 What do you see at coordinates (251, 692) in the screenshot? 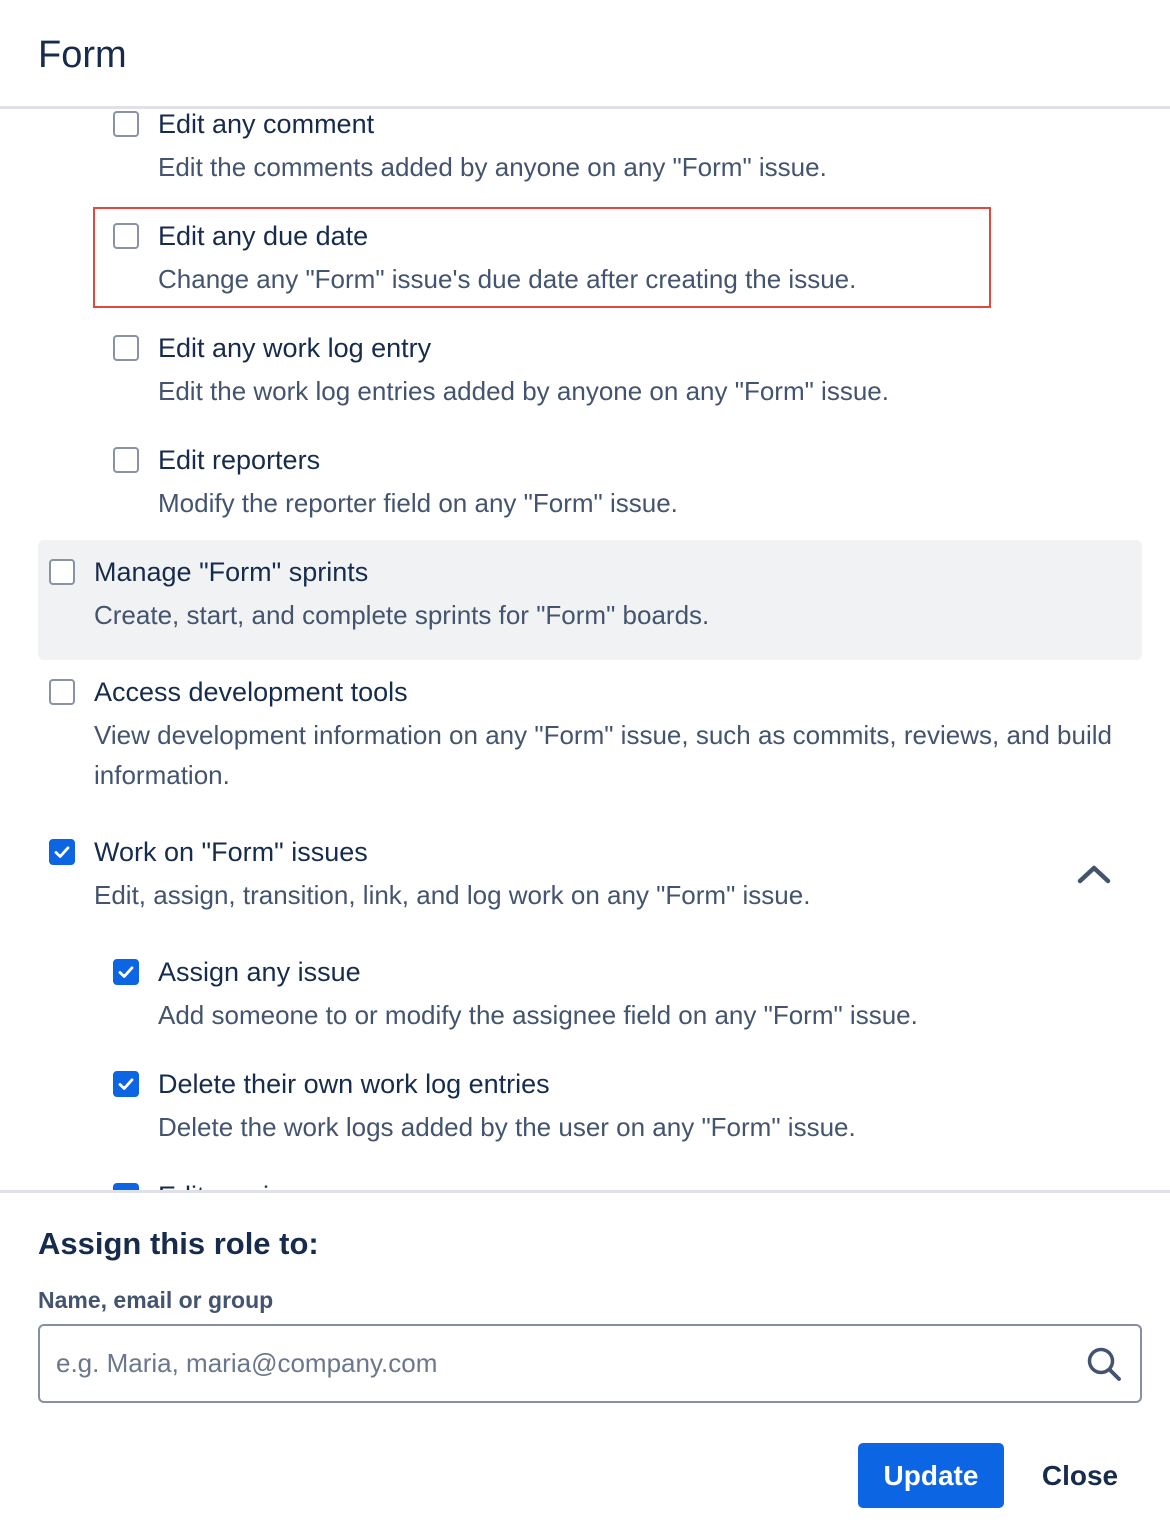
I see `permission-title: Access development tools` at bounding box center [251, 692].